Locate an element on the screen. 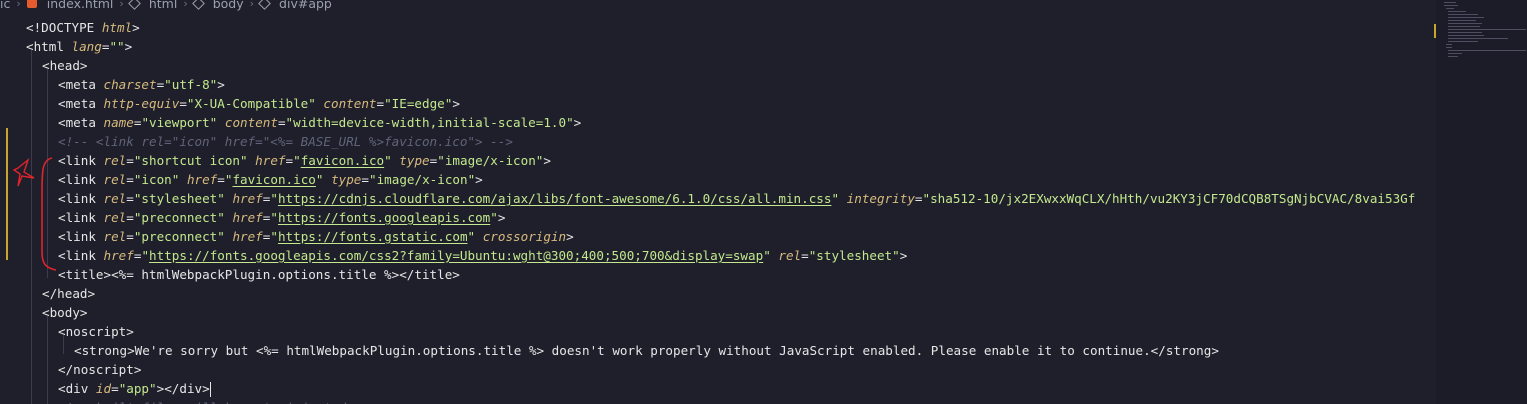 The image size is (1527, 404). breadcrumb-item-div-app: div#app is located at coordinates (305, 5).